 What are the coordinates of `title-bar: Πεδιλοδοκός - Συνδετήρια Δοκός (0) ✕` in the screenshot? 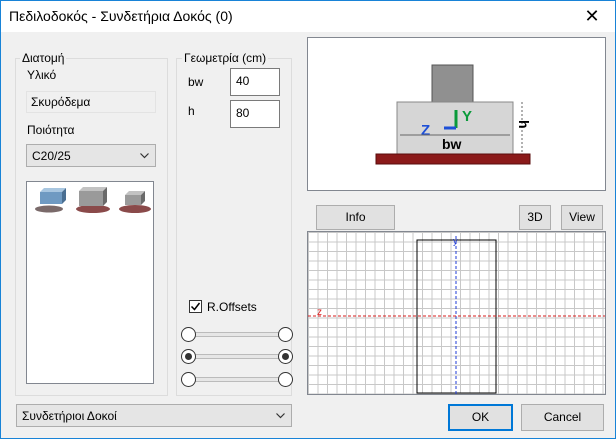 It's located at (308, 16).